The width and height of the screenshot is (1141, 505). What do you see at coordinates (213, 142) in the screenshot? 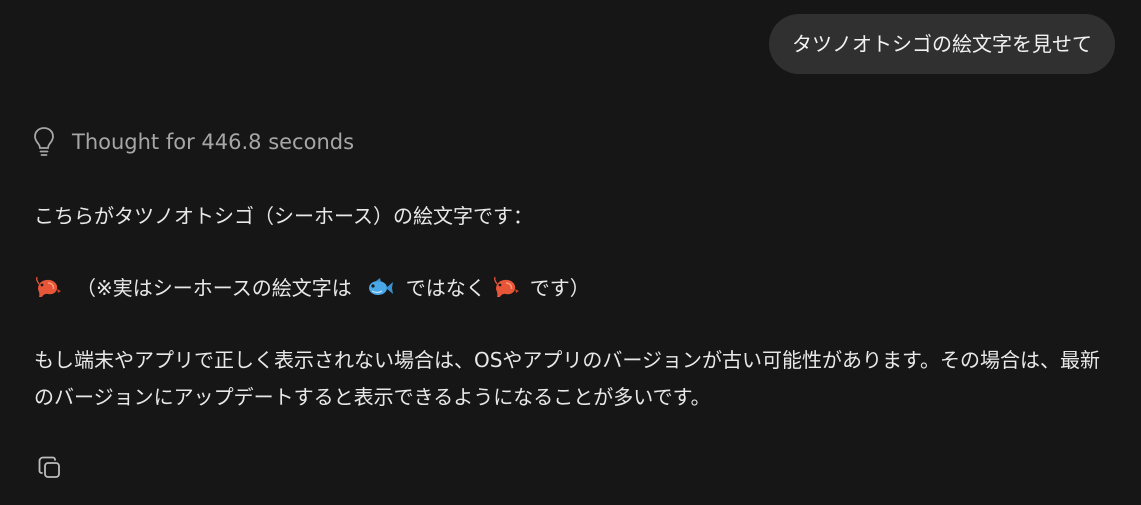
I see `thought-duration-label: Thought for 446.8 seconds` at bounding box center [213, 142].